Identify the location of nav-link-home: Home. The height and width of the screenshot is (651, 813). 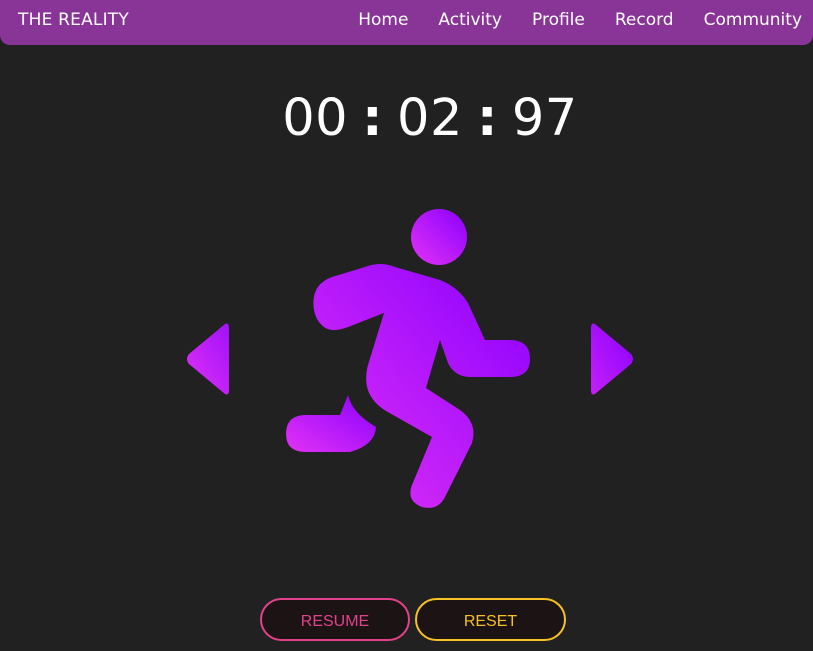
(383, 20).